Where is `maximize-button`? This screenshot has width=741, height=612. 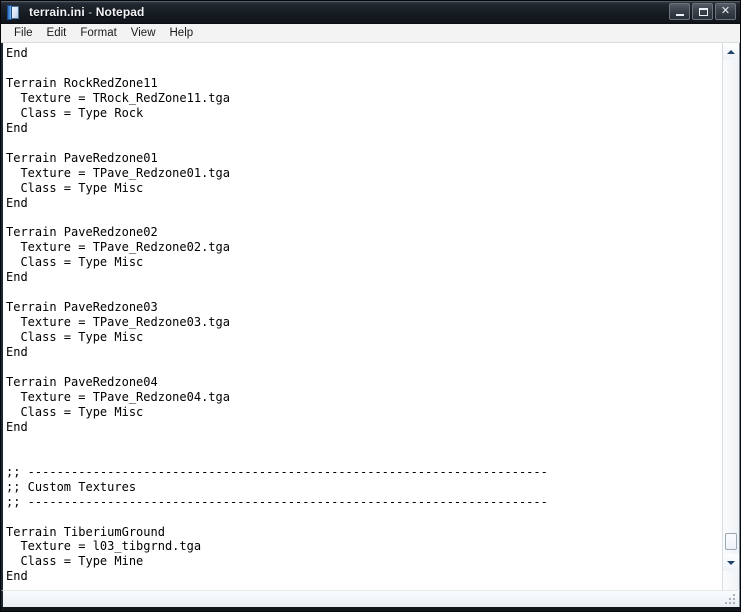
maximize-button is located at coordinates (702, 11).